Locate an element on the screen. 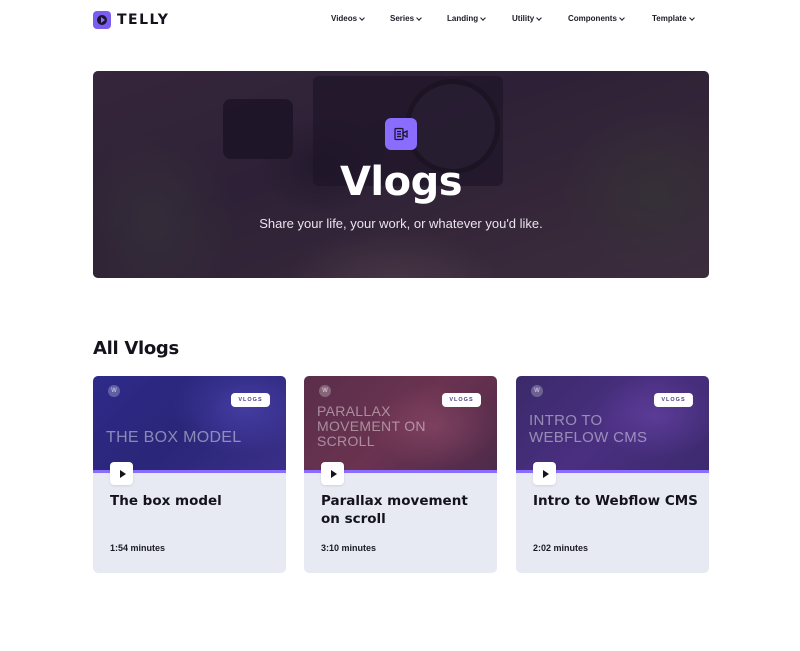 This screenshot has width=800, height=651. nav-item-label: Landing is located at coordinates (463, 18).